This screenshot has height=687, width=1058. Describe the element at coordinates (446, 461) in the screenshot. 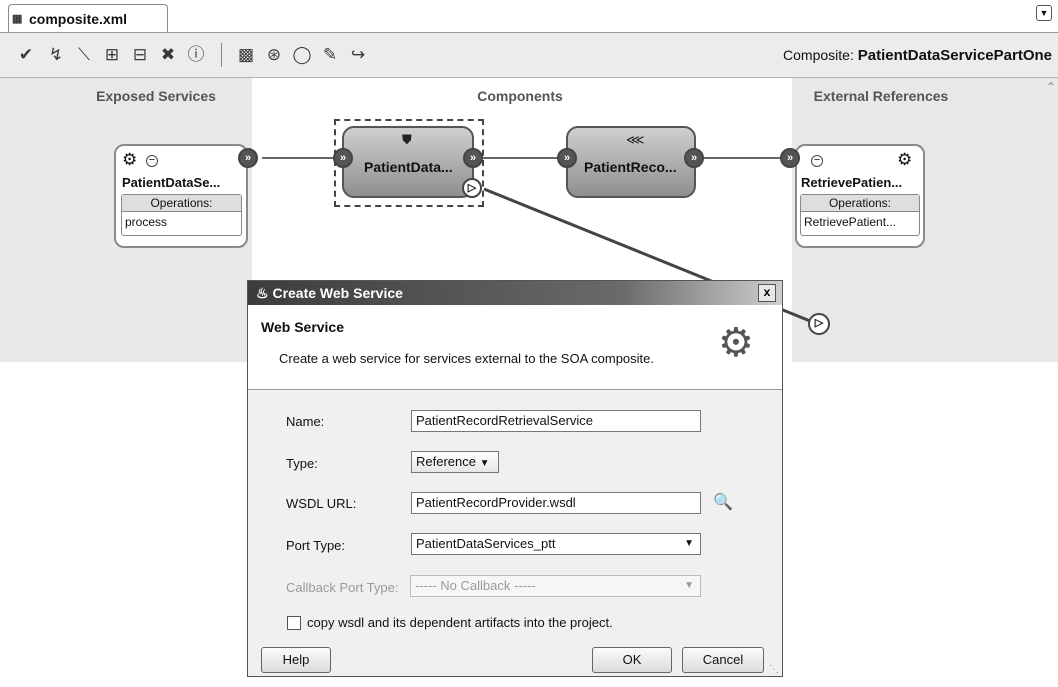

I see `type-value: Reference` at that location.